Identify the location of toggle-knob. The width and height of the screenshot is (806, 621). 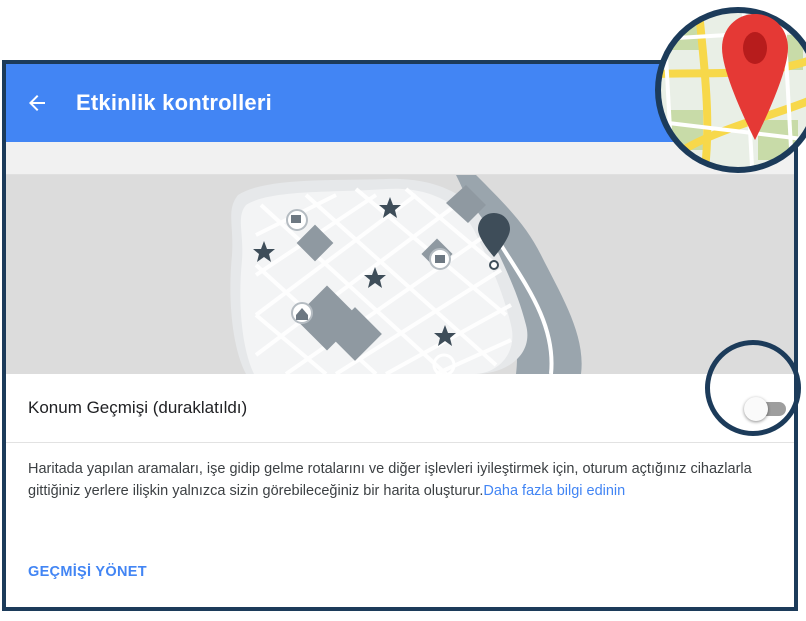
(756, 409).